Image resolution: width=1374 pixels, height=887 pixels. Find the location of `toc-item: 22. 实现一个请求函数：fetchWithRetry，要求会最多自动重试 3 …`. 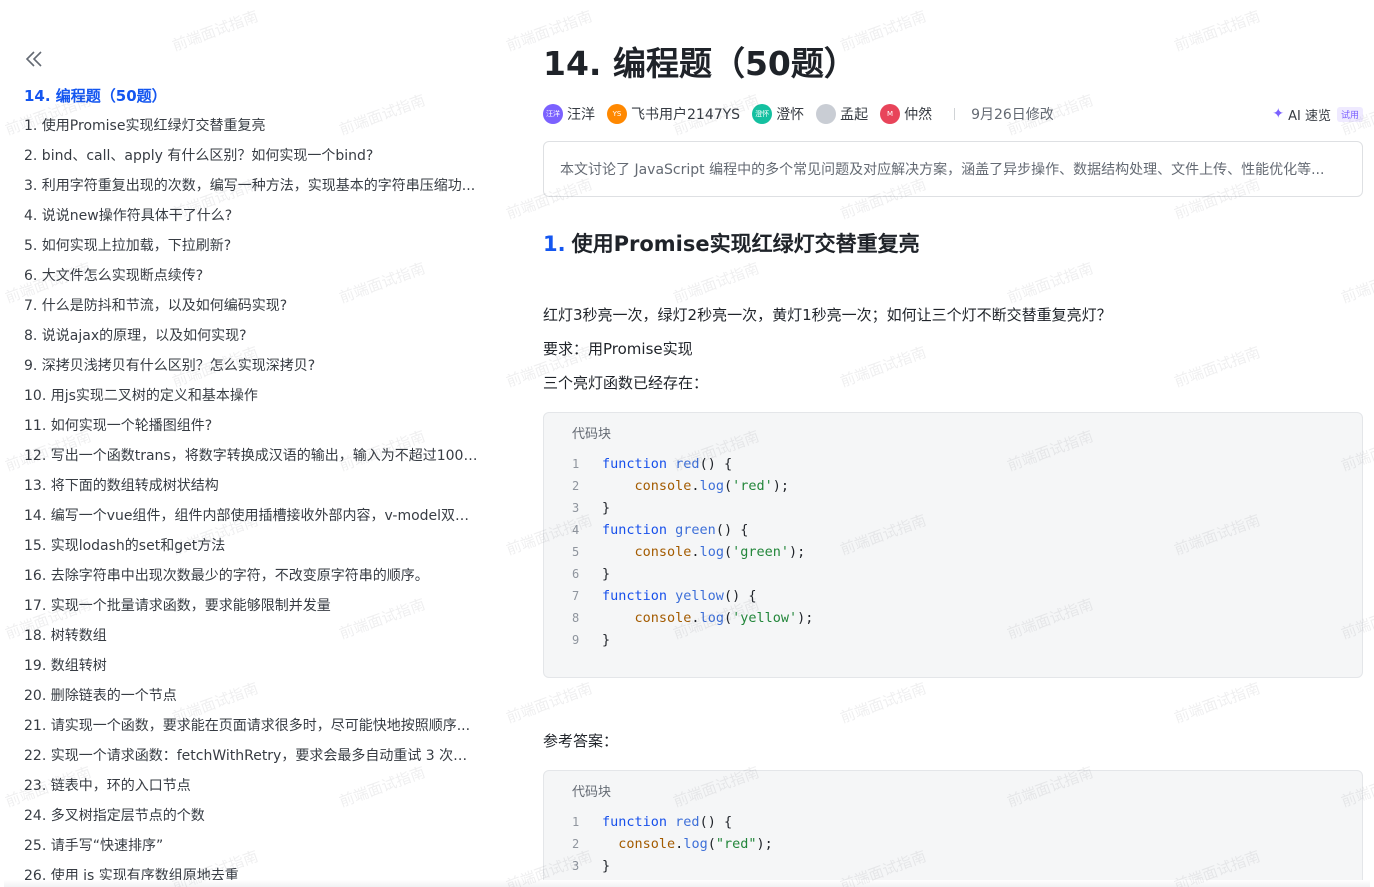

toc-item: 22. 实现一个请求函数：fetchWithRetry，要求会最多自动重试 3 … is located at coordinates (251, 761).